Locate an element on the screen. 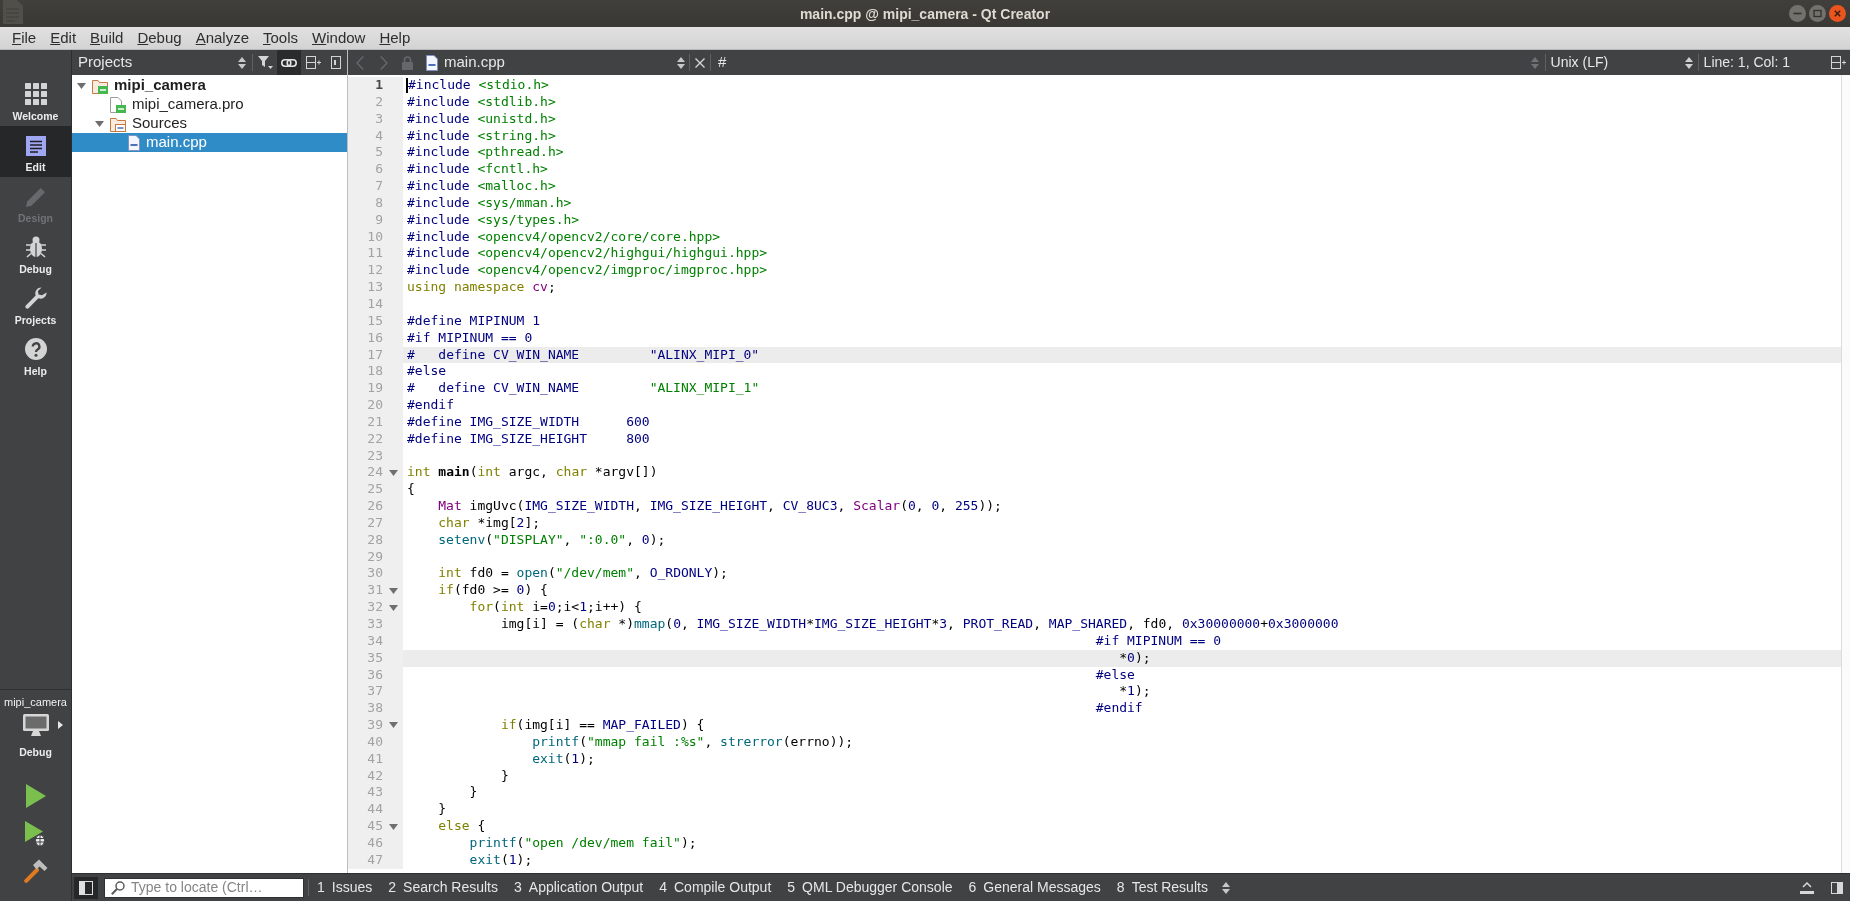  line-number: 41 is located at coordinates (375, 759).